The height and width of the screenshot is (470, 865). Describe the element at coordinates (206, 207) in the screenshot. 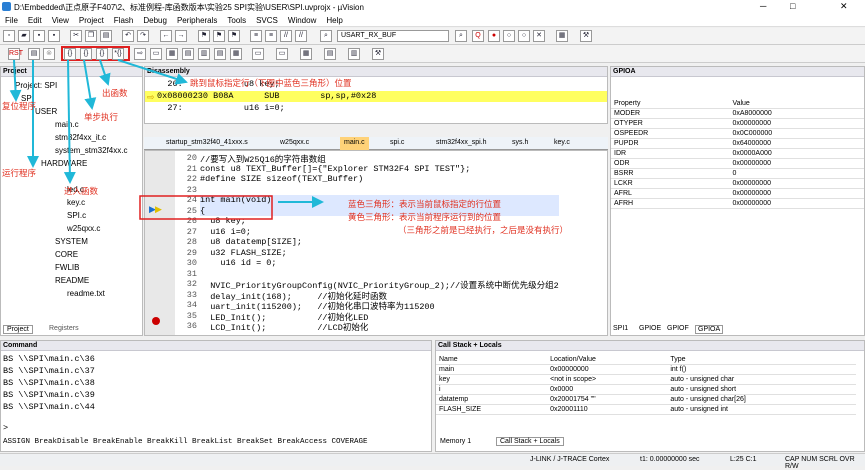

I see `main-function-highlight` at that location.